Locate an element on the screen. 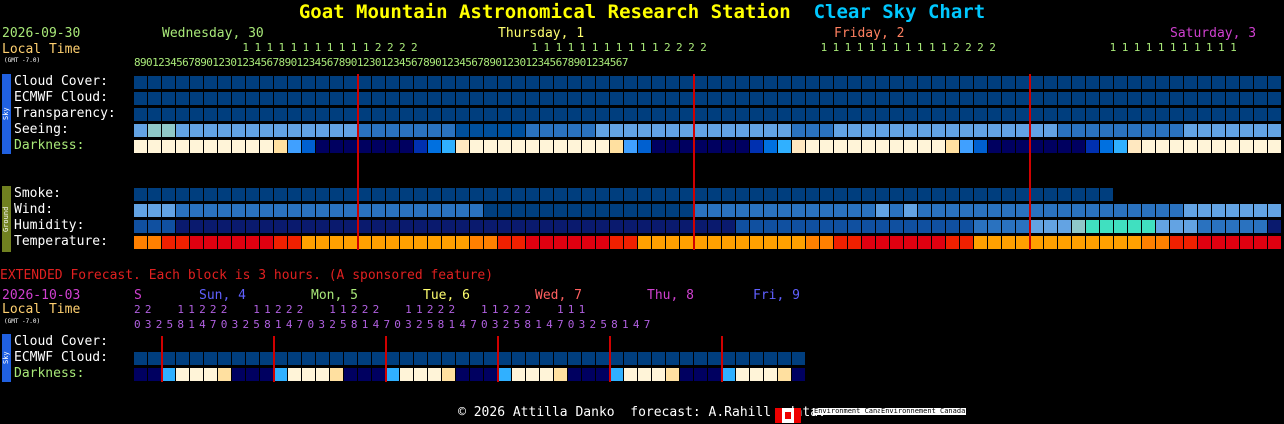 Image resolution: width=1284 pixels, height=424 pixels. row-label-ecmwf-cloud: ECMWF Cloud: is located at coordinates (61, 98).